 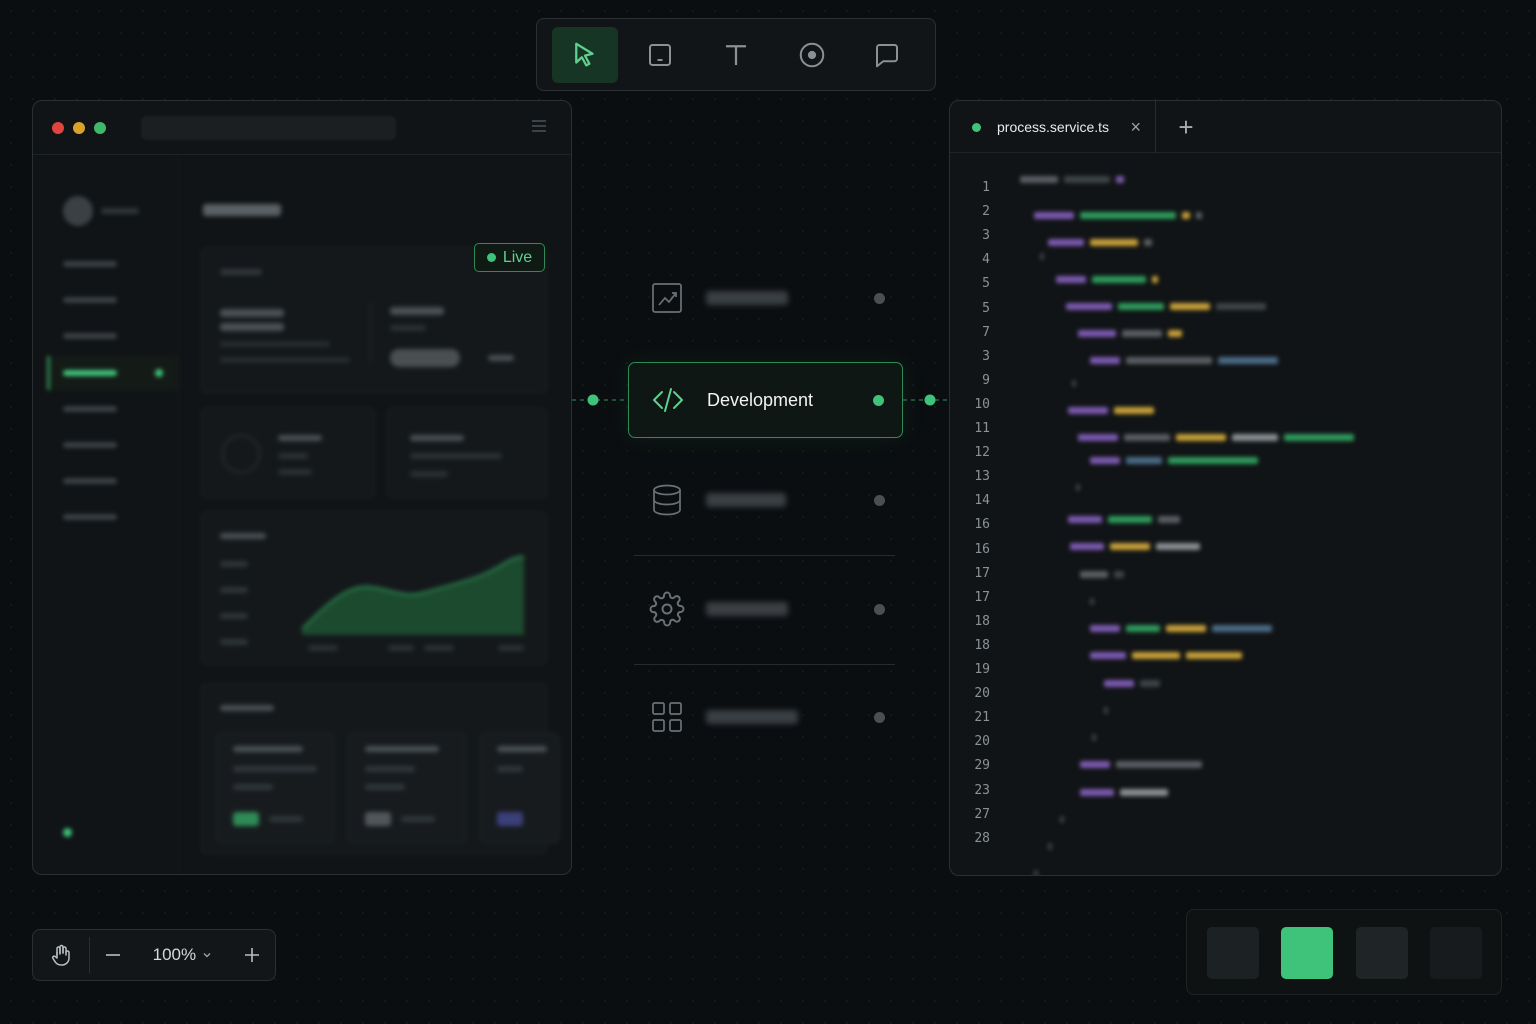 I want to click on stat-card, so click(x=467, y=453).